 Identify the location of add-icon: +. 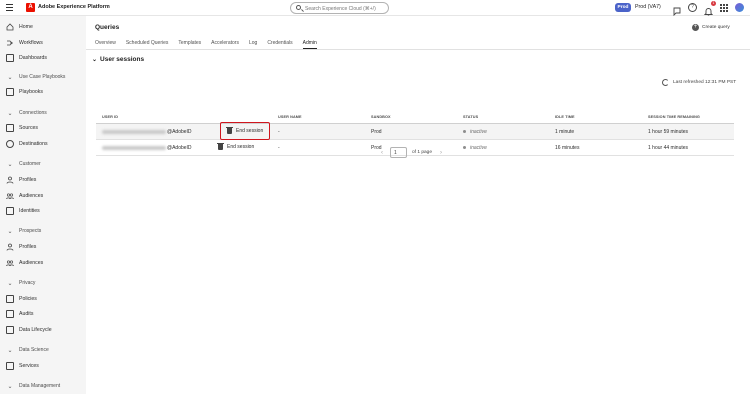
(695, 27).